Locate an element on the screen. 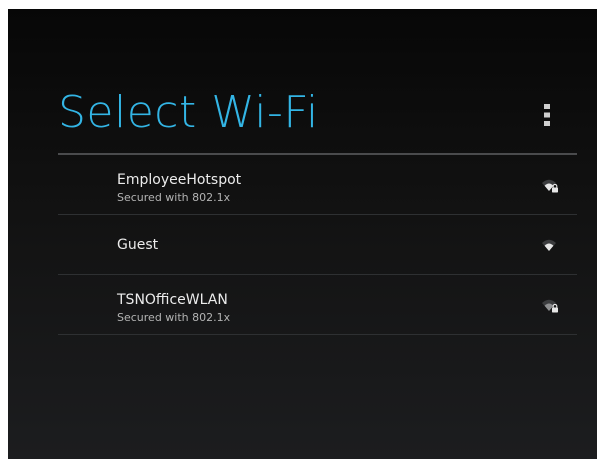 The image size is (605, 467). overflow-menu-icon is located at coordinates (547, 115).